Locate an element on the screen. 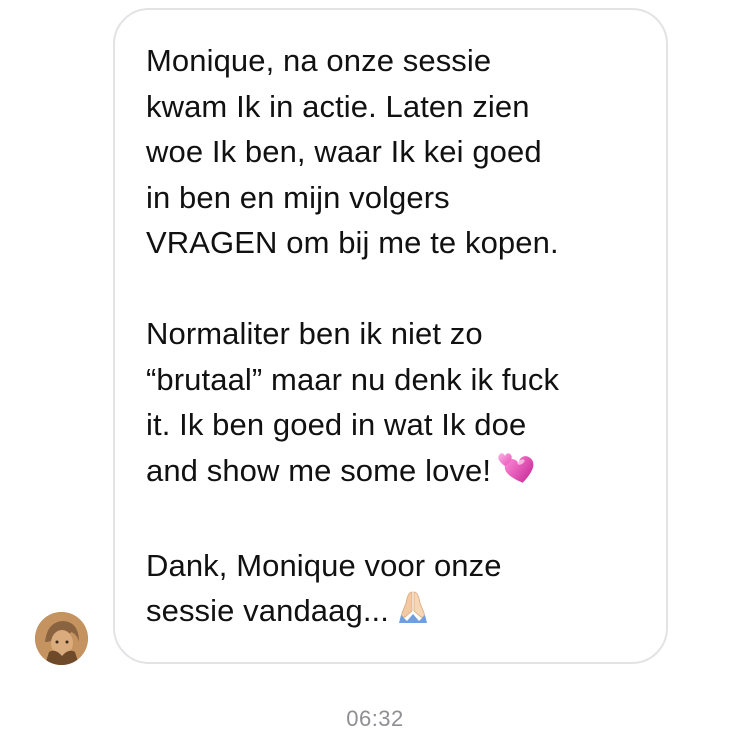  profile-photo is located at coordinates (61, 638).